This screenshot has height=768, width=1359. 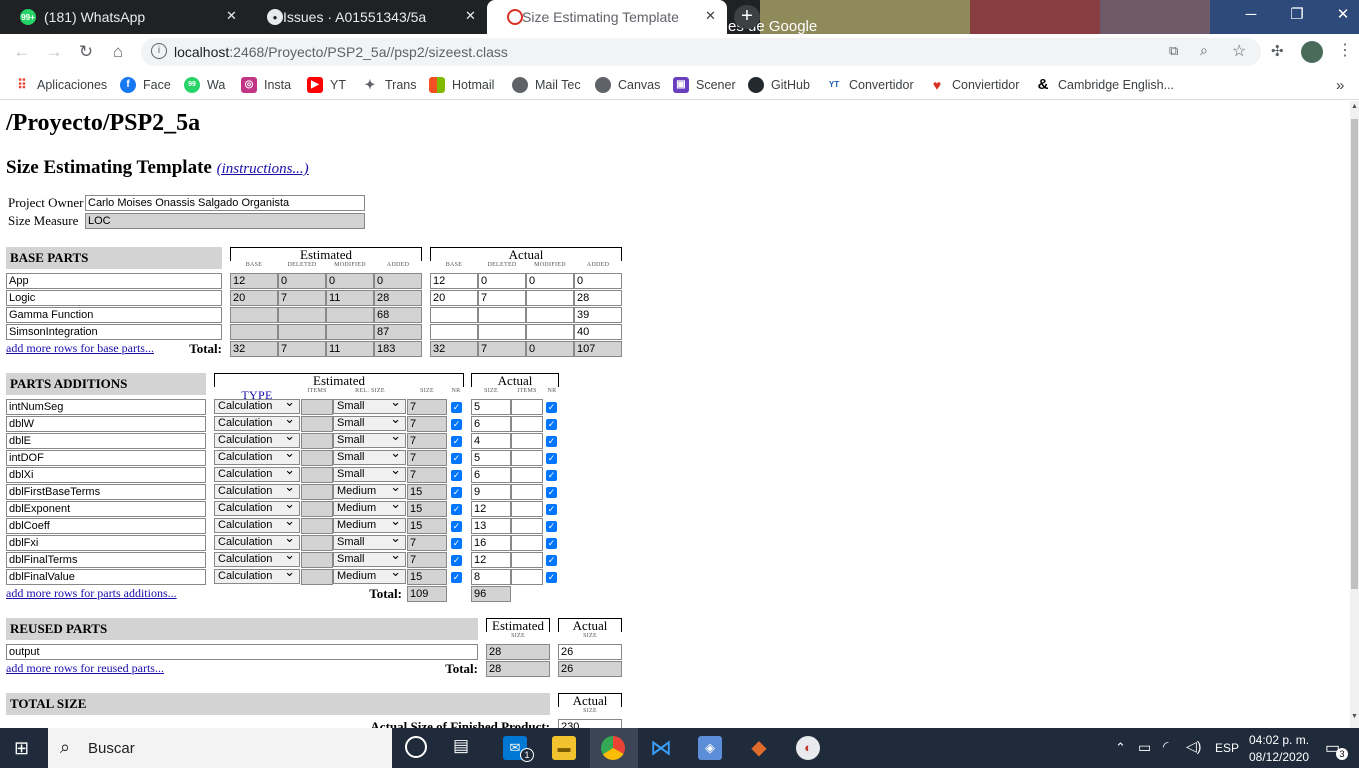 What do you see at coordinates (710, 748) in the screenshot?
I see `virtualbox-icon: ◈` at bounding box center [710, 748].